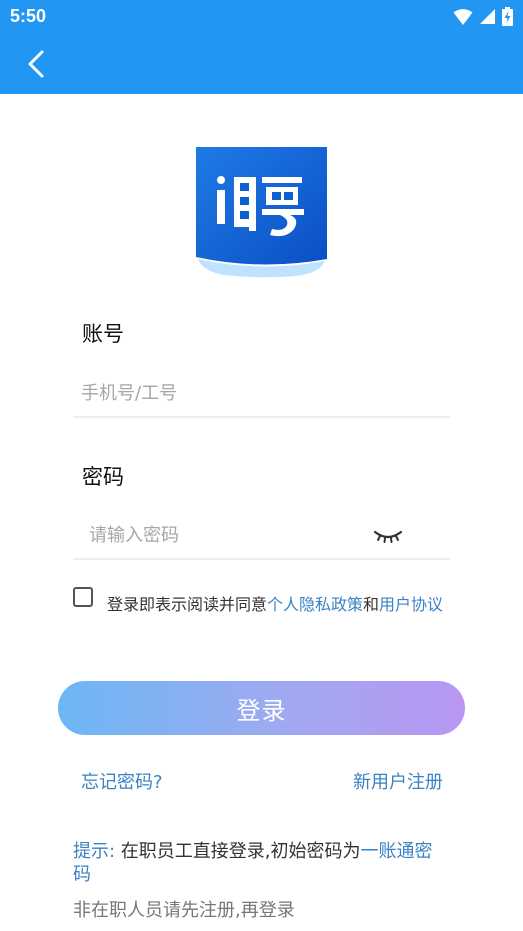 This screenshot has width=523, height=931. I want to click on chevron-left-icon, so click(37, 64).